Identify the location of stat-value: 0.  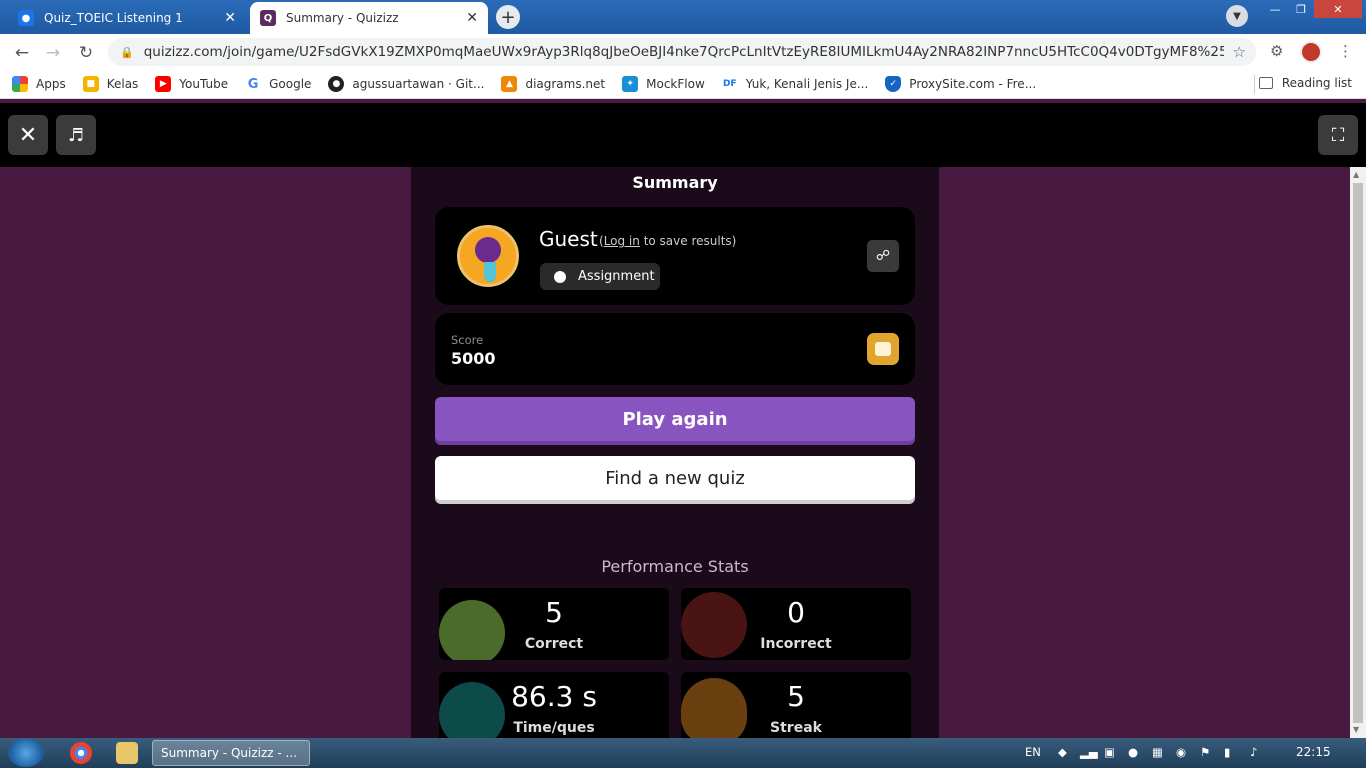
(796, 612).